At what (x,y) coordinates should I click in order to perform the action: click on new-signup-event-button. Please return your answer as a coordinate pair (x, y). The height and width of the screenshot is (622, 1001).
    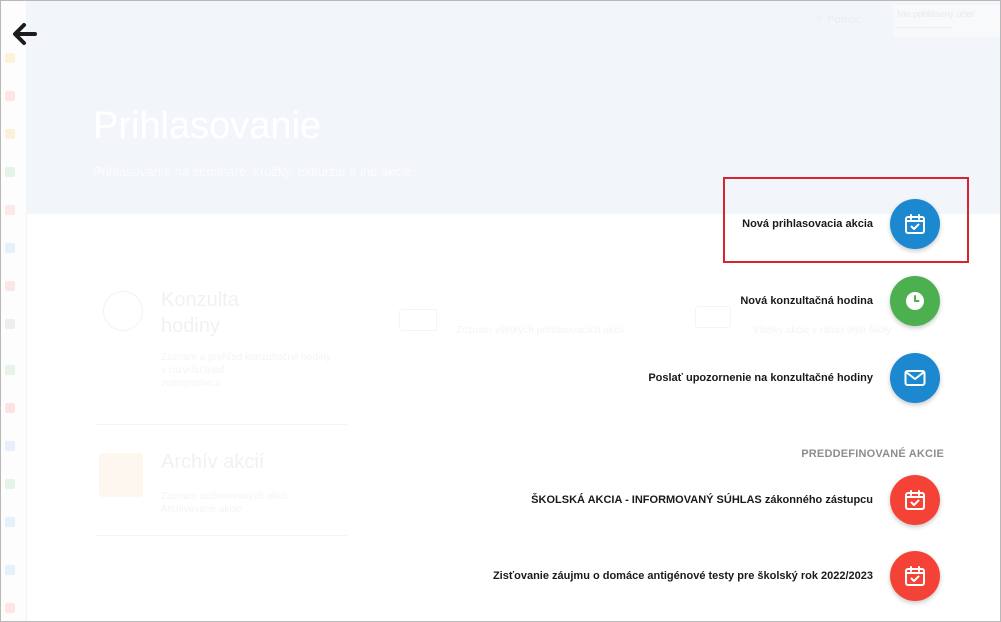
    Looking at the image, I should click on (915, 224).